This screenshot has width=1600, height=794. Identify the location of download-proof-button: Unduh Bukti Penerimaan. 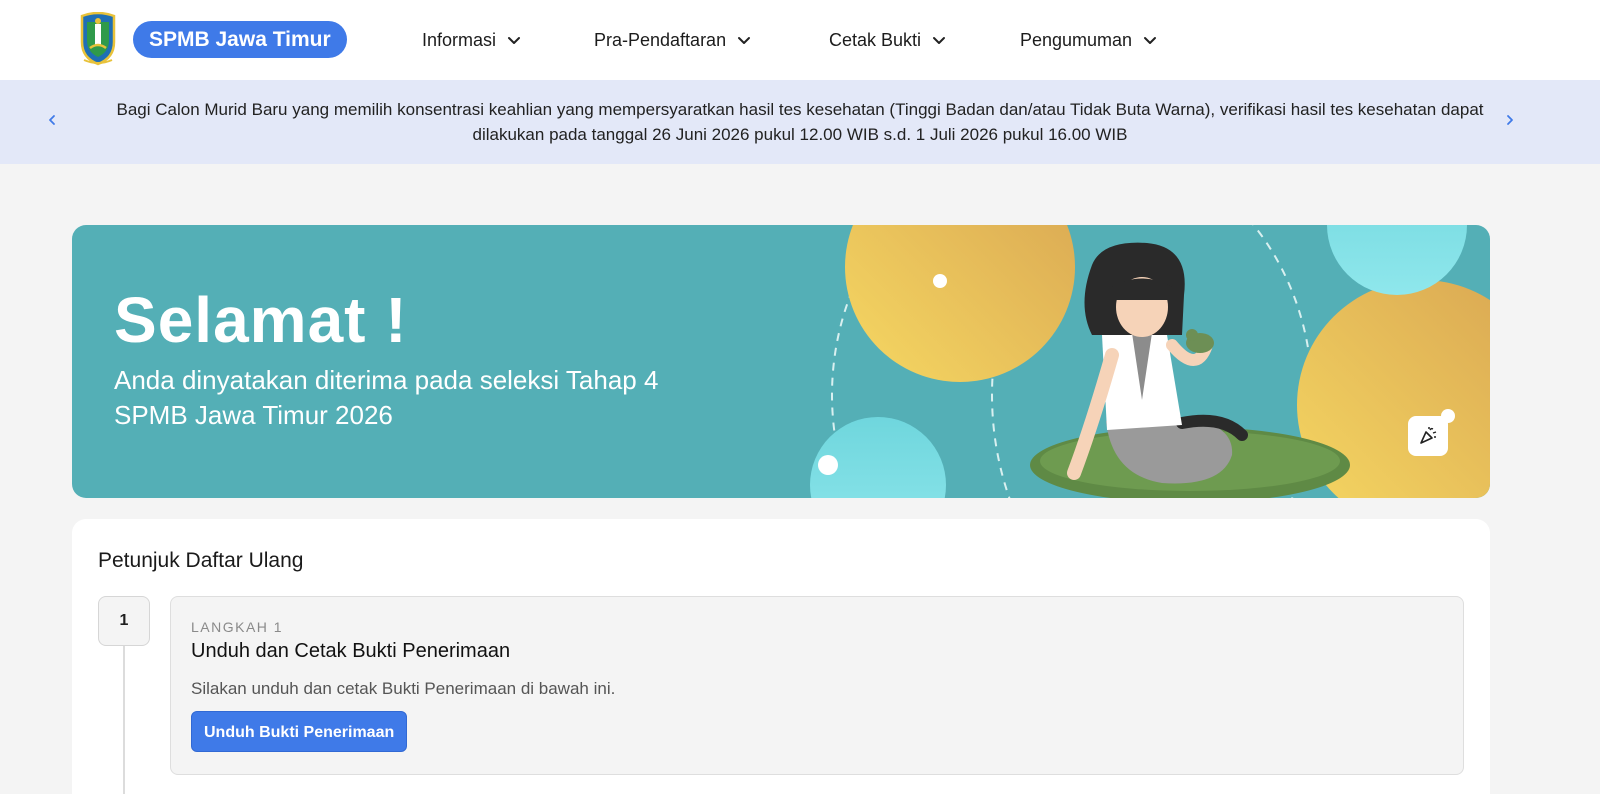
(299, 731).